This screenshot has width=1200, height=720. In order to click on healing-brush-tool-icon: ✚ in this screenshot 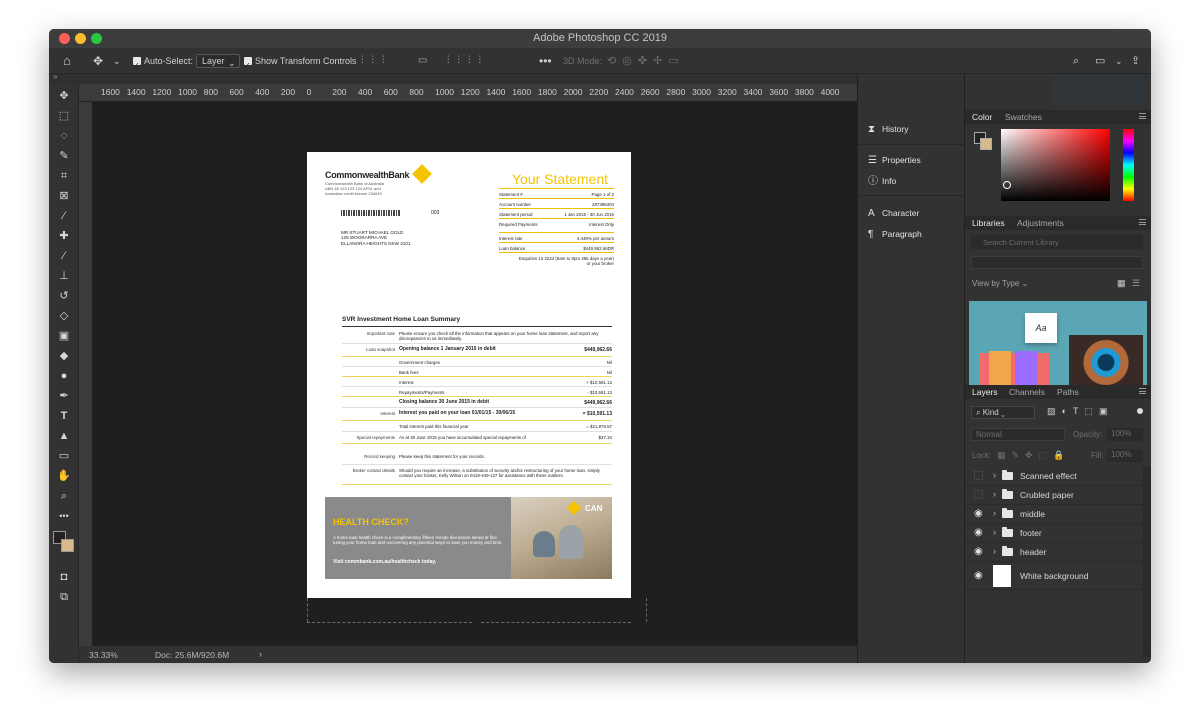, I will do `click(64, 236)`.